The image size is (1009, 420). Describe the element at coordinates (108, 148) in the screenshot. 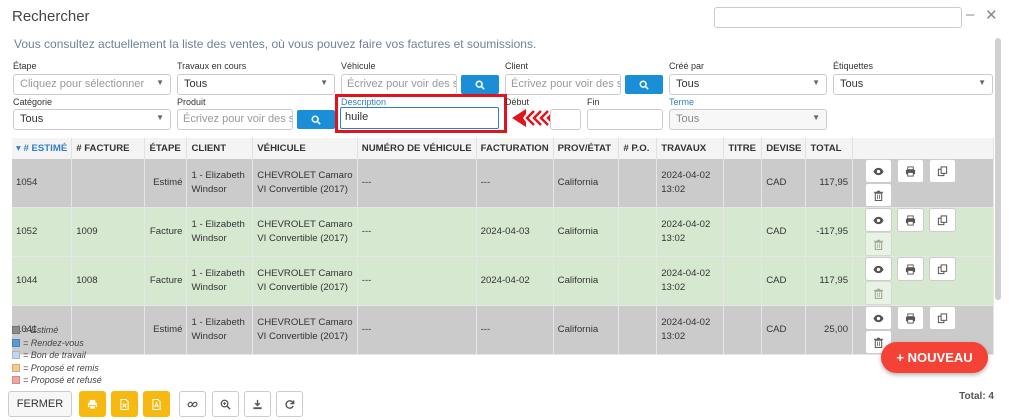

I see `col-facture: # FACTURE` at that location.